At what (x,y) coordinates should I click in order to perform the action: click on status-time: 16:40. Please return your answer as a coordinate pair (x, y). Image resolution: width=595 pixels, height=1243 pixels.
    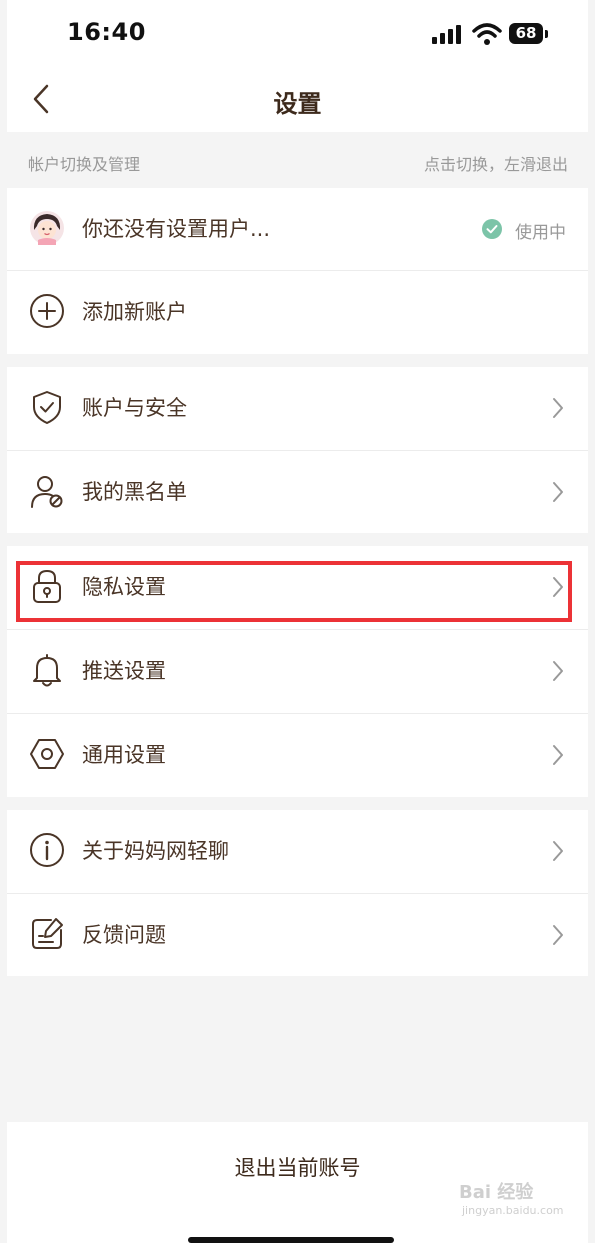
    Looking at the image, I should click on (106, 32).